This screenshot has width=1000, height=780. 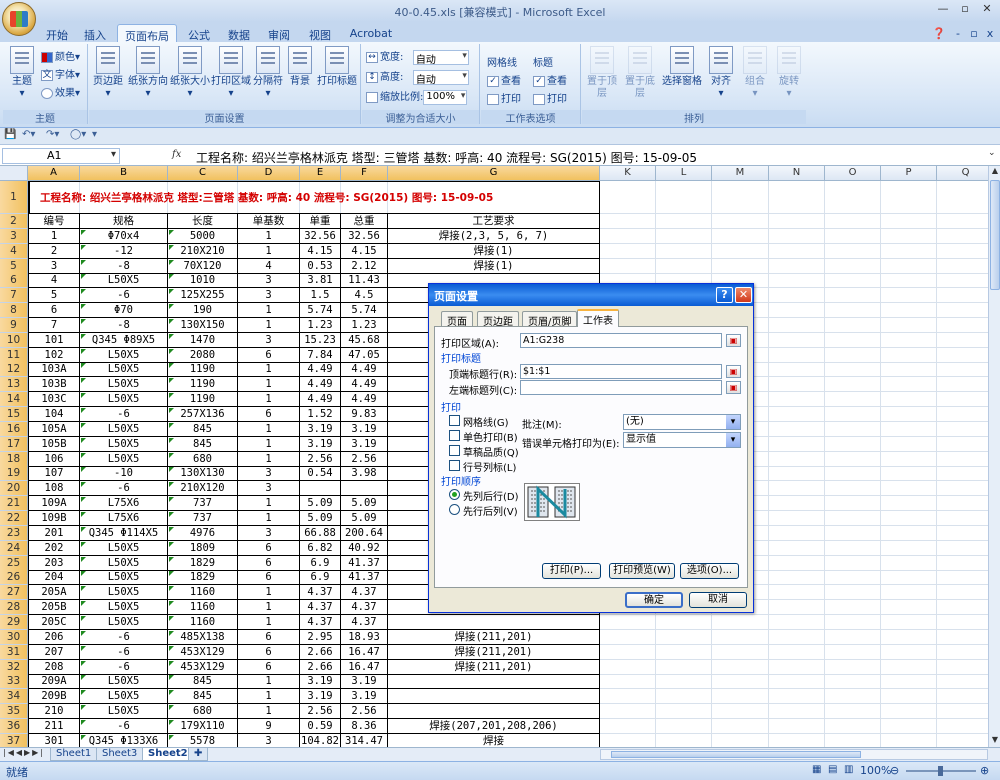 What do you see at coordinates (993, 155) in the screenshot?
I see `expand-formula-icon: ⌄` at bounding box center [993, 155].